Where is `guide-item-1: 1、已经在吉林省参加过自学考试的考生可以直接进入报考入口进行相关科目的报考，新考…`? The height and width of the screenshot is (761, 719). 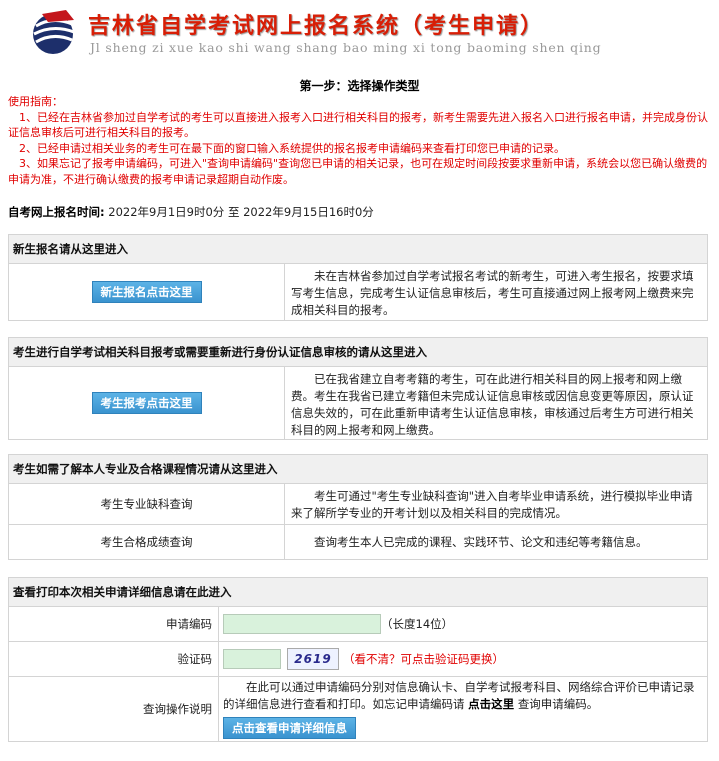 guide-item-1: 1、已经在吉林省参加过自学考试的考生可以直接进入报考入口进行相关科目的报考，新考… is located at coordinates (358, 125).